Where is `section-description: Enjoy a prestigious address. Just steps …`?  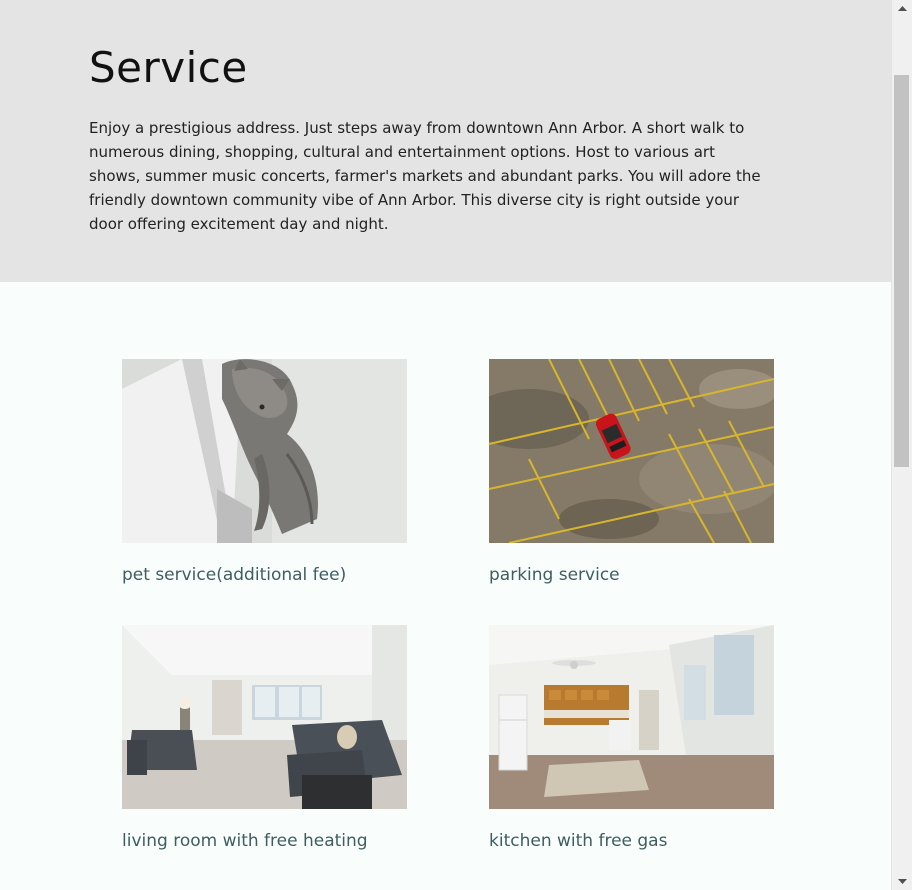
section-description: Enjoy a prestigious address. Just steps … is located at coordinates (425, 176).